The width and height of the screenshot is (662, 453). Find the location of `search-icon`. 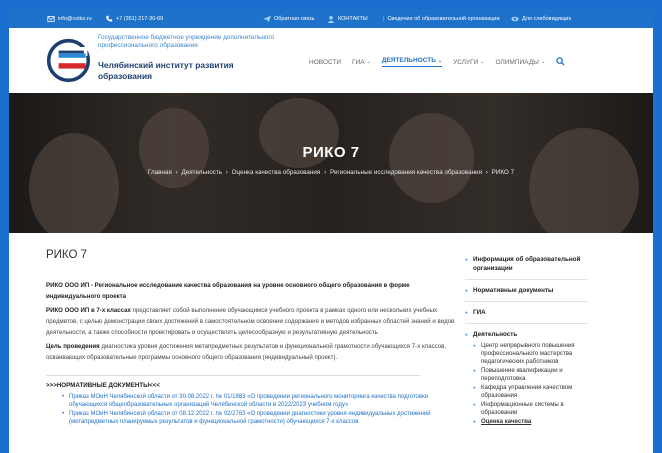

search-icon is located at coordinates (560, 61).